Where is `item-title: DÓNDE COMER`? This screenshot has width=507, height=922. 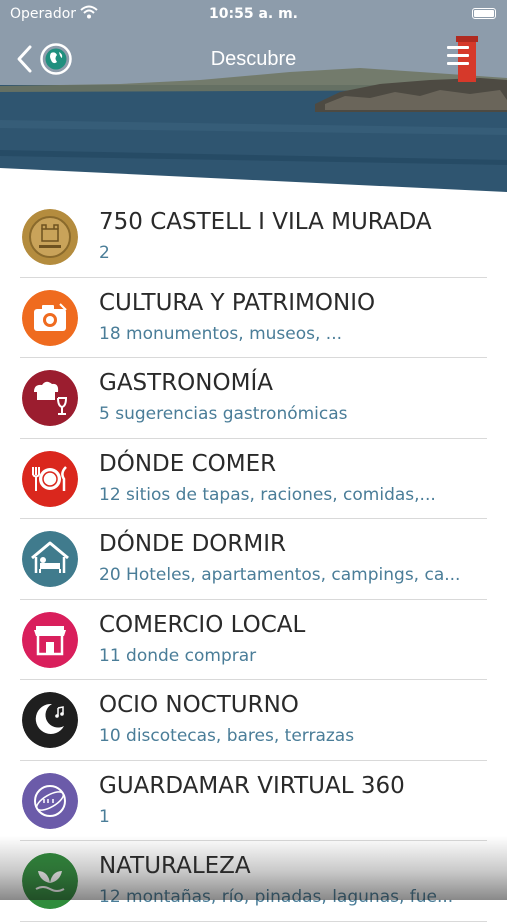
item-title: DÓNDE COMER is located at coordinates (188, 463).